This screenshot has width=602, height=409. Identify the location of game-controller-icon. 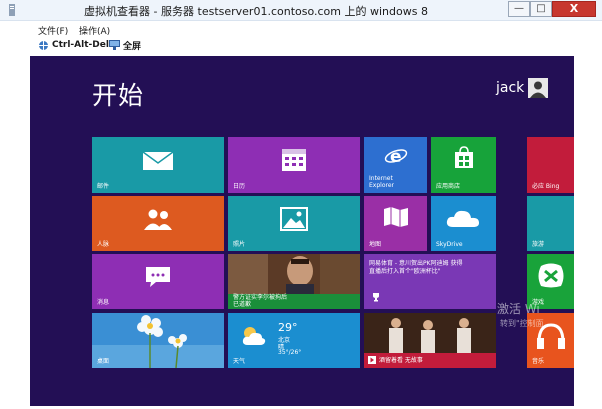
(551, 275).